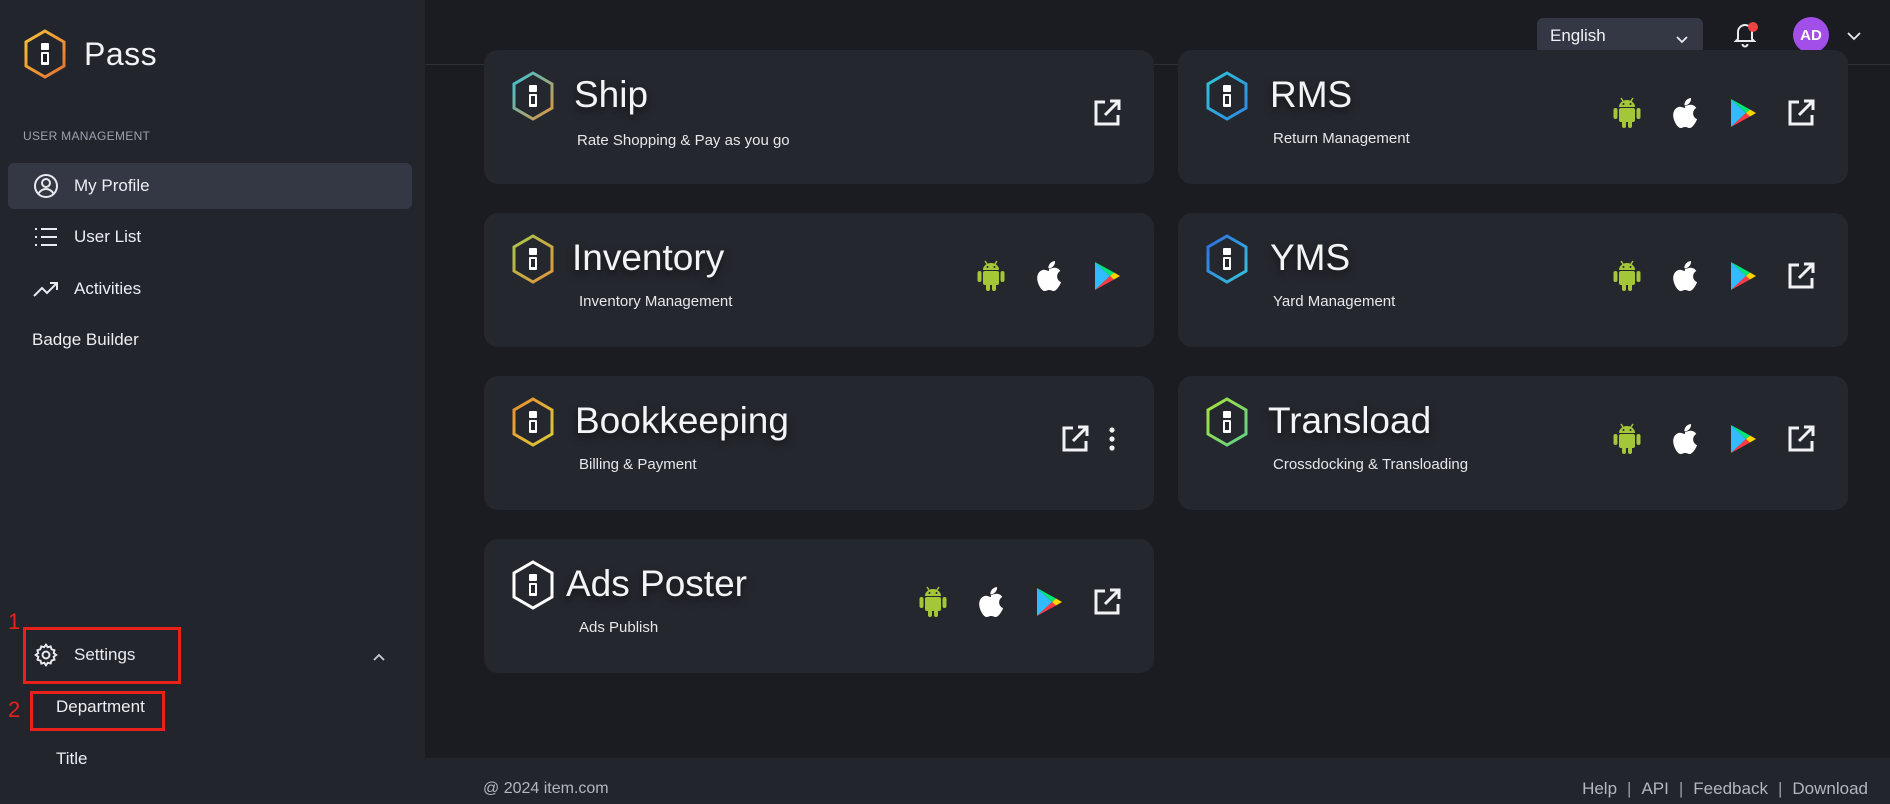  I want to click on language-select: English, so click(1620, 36).